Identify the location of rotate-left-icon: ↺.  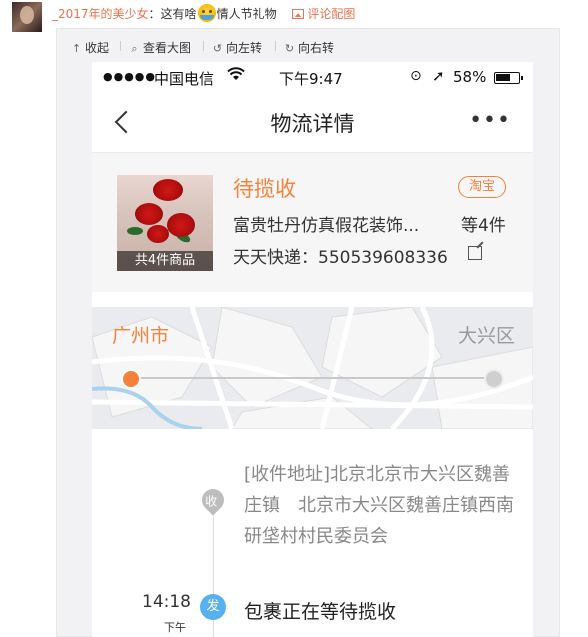
(217, 48).